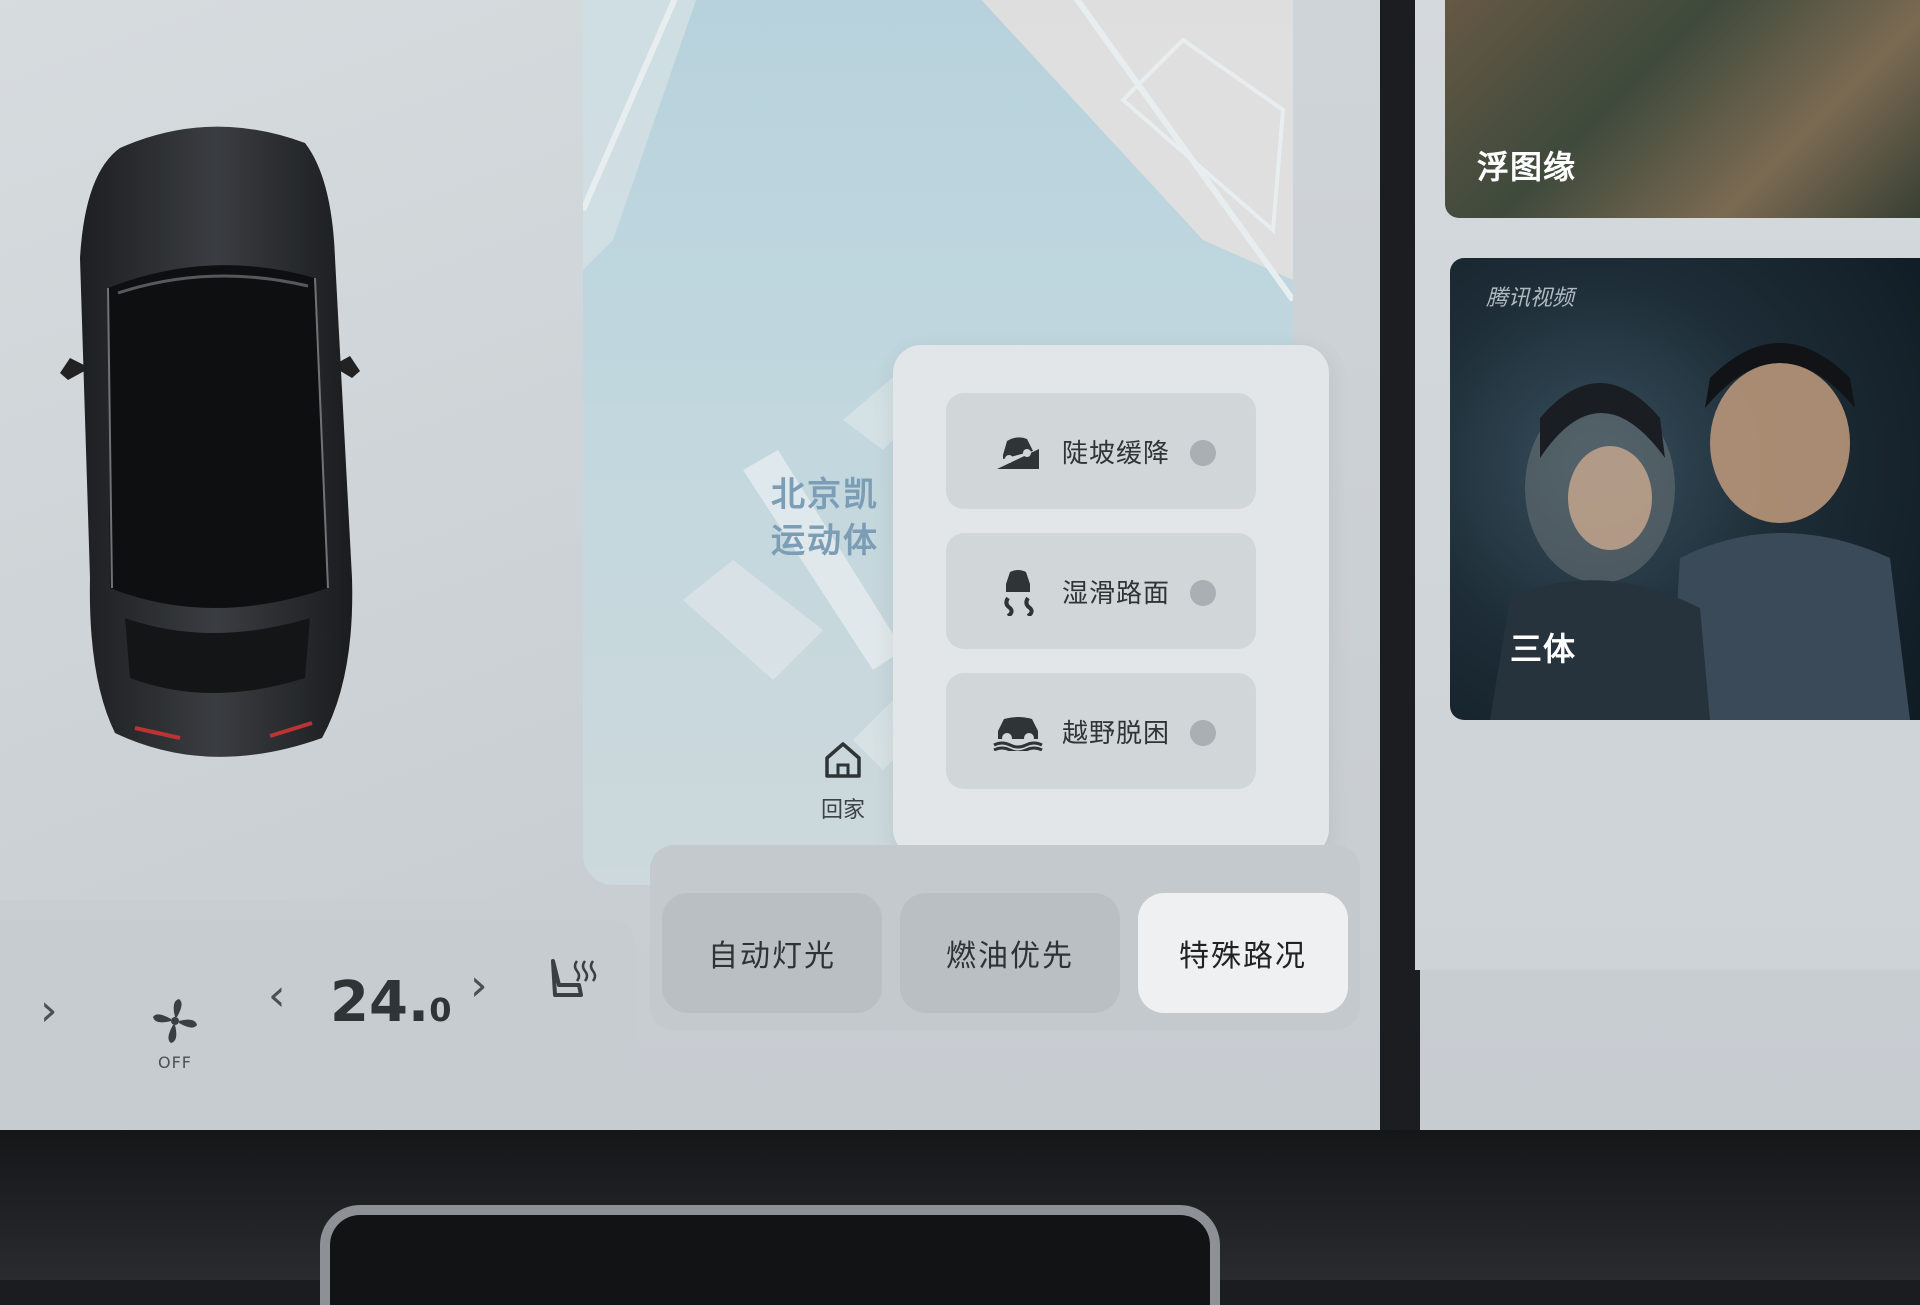  Describe the element at coordinates (1543, 649) in the screenshot. I see `poster-title: 三体` at that location.